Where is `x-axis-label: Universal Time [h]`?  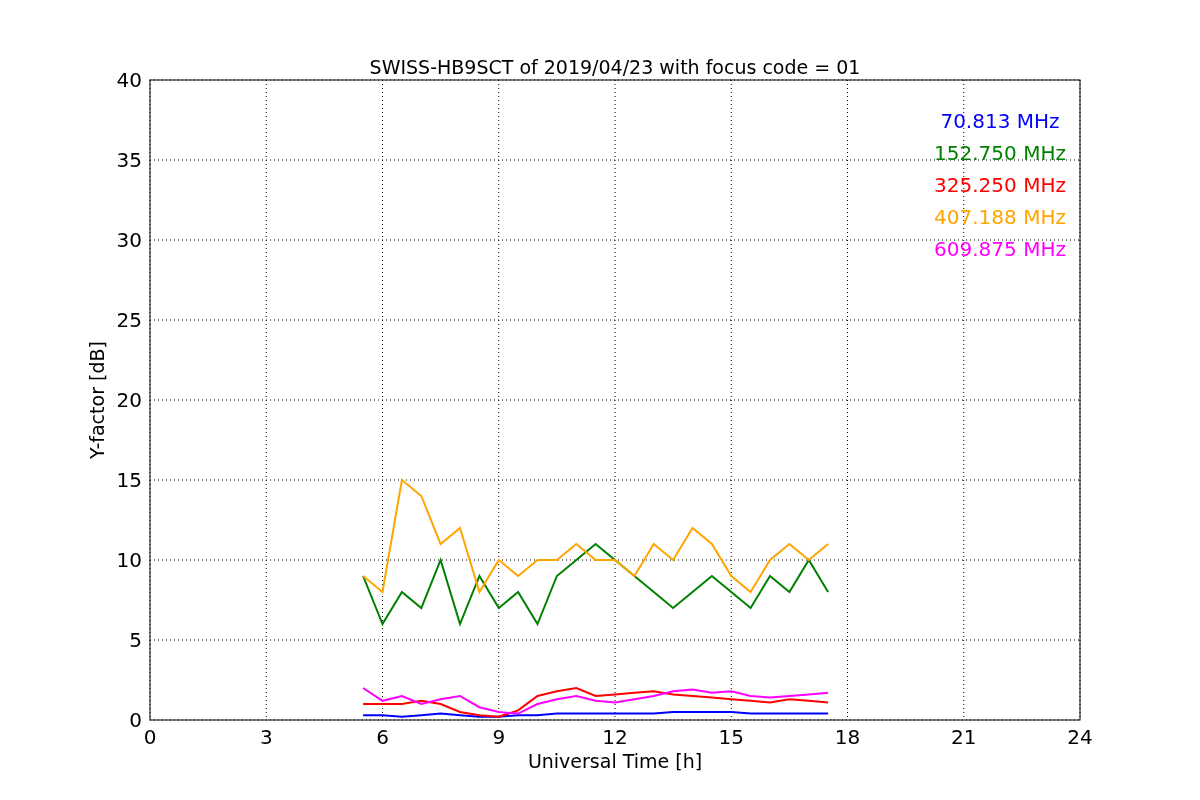 x-axis-label: Universal Time [h] is located at coordinates (615, 761).